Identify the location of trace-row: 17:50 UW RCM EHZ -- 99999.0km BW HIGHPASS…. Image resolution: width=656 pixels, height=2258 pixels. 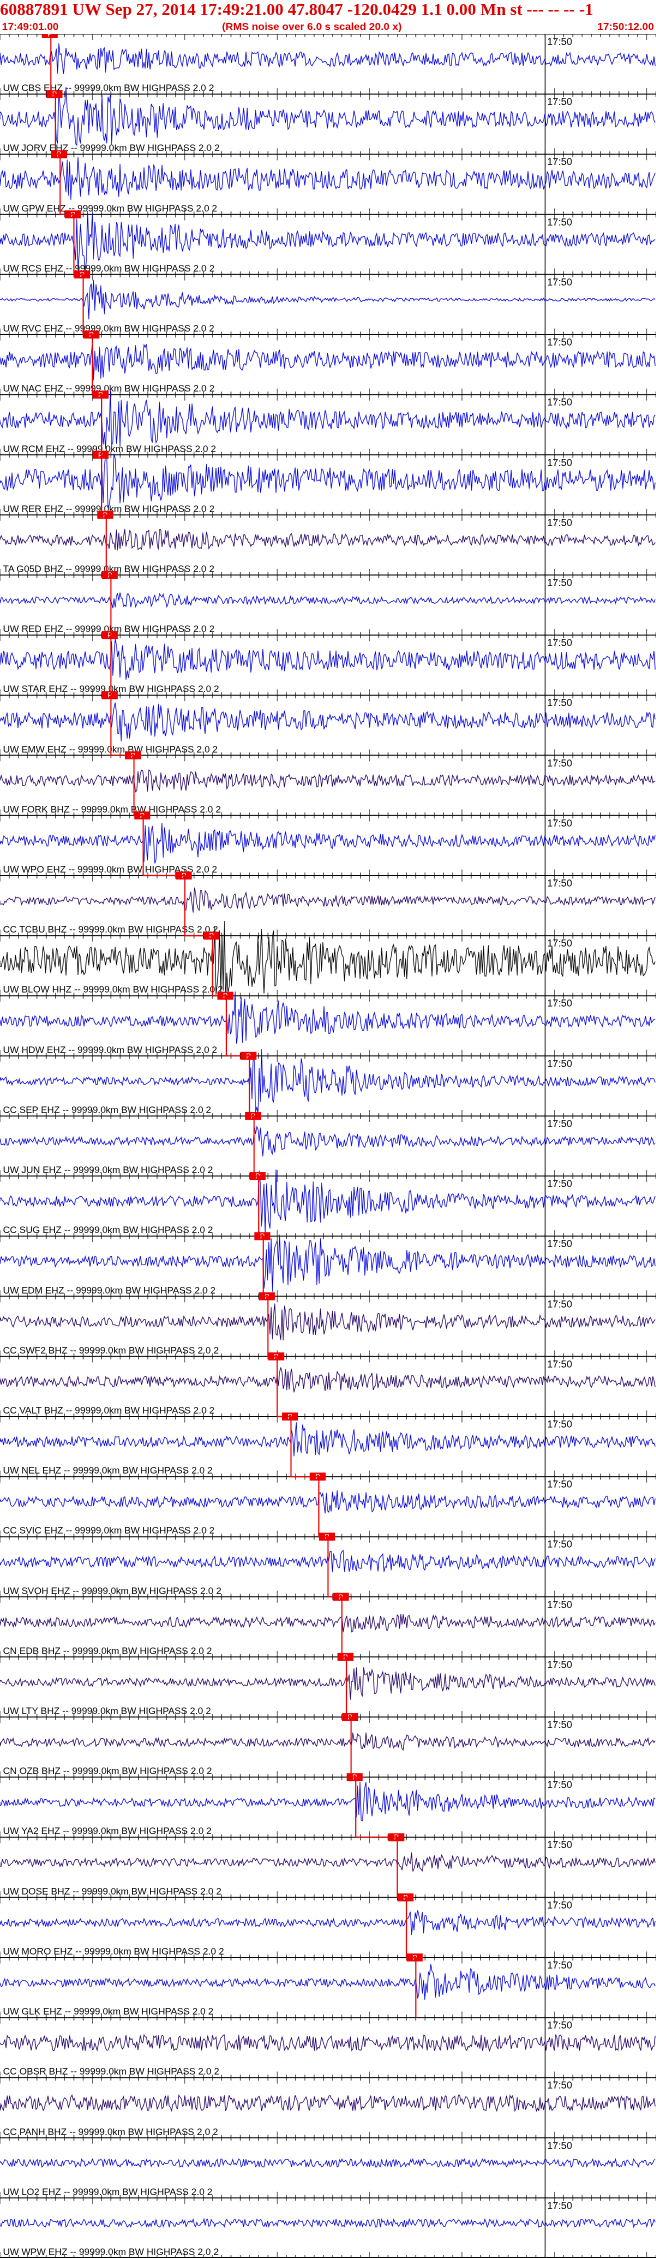
(328, 422).